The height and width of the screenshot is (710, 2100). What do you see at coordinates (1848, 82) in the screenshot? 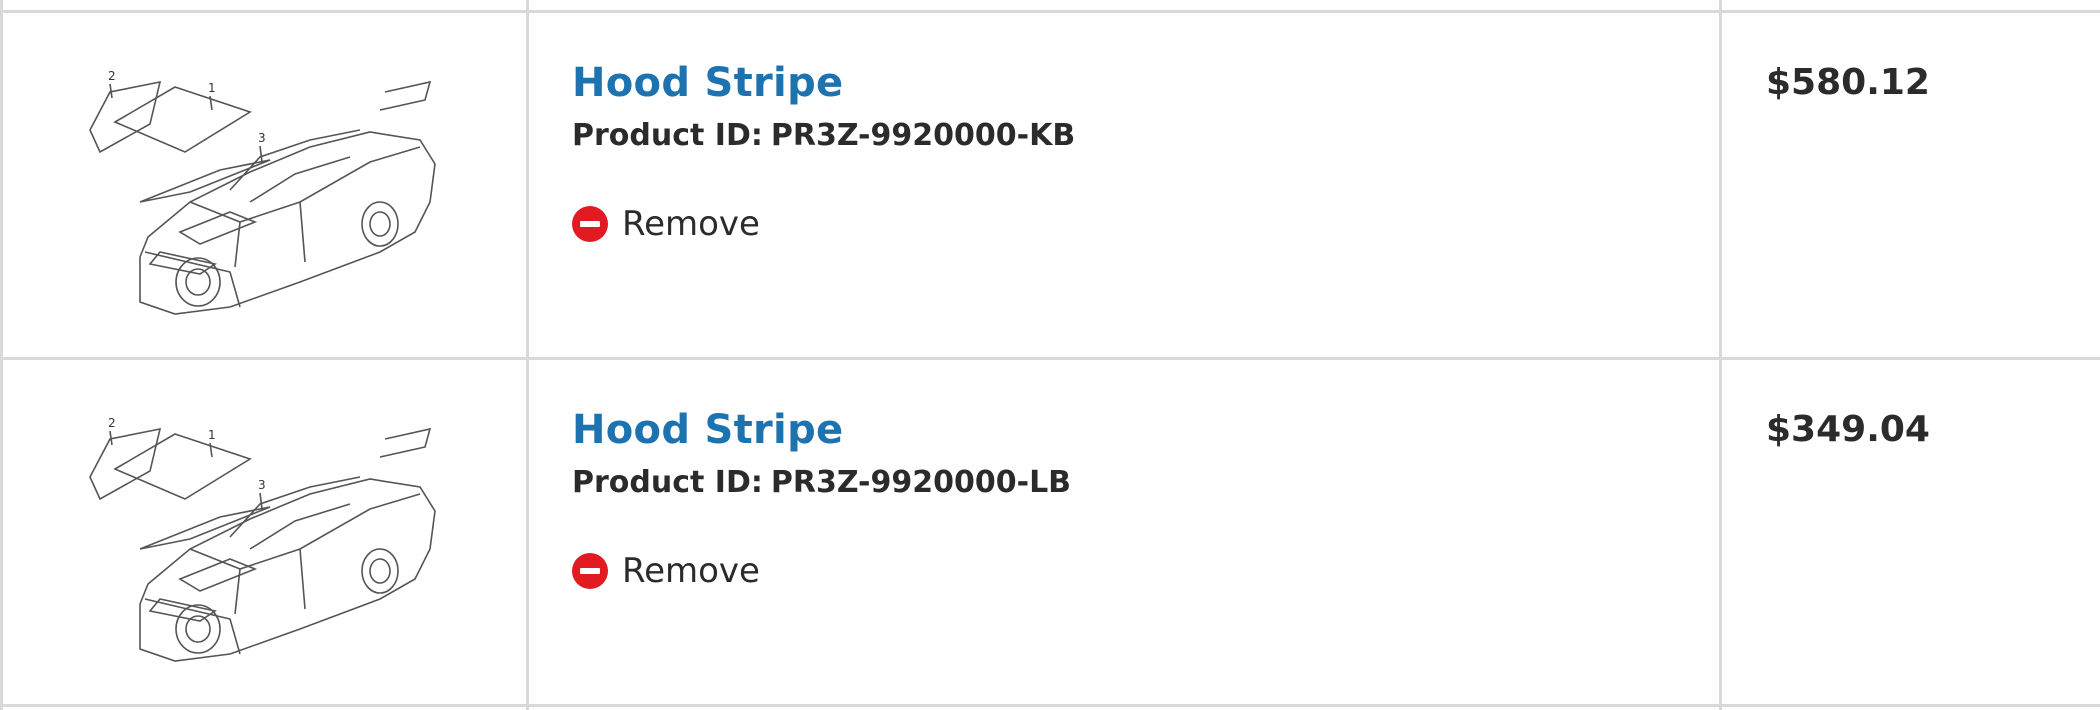
I see `item-price: $580.12` at bounding box center [1848, 82].